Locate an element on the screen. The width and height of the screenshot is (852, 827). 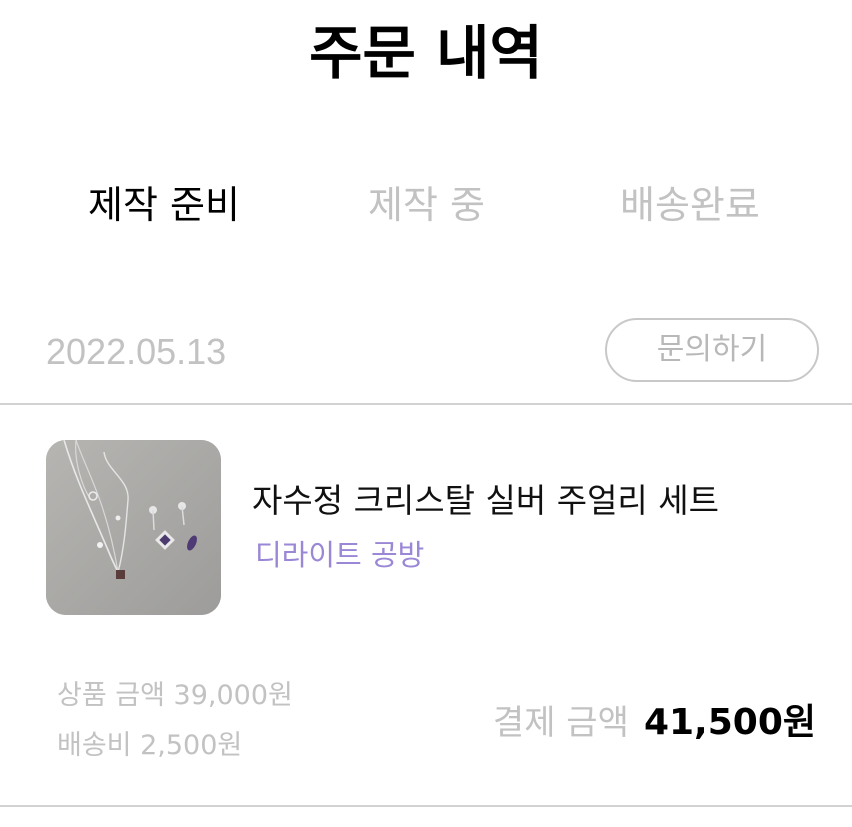
page-title: 주문 내역 is located at coordinates (426, 53).